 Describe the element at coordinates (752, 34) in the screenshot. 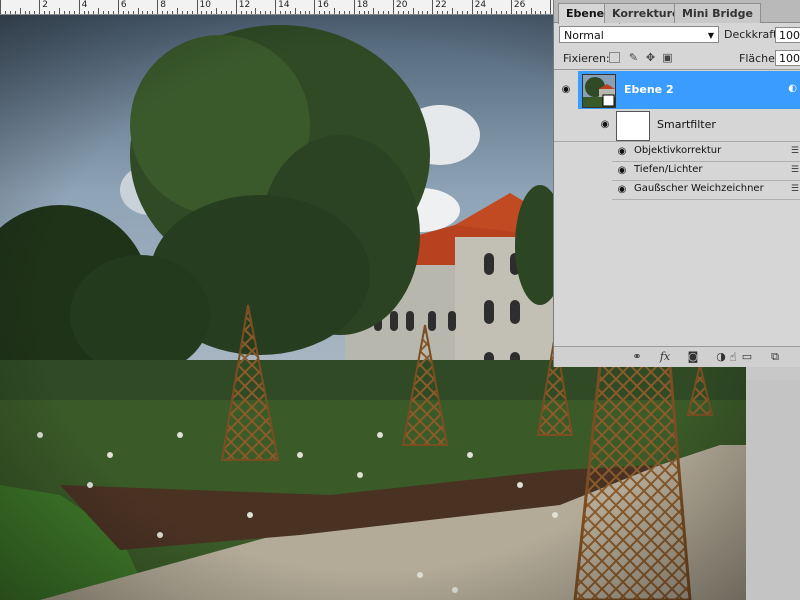

I see `opacity-label: Deckkraft:` at that location.